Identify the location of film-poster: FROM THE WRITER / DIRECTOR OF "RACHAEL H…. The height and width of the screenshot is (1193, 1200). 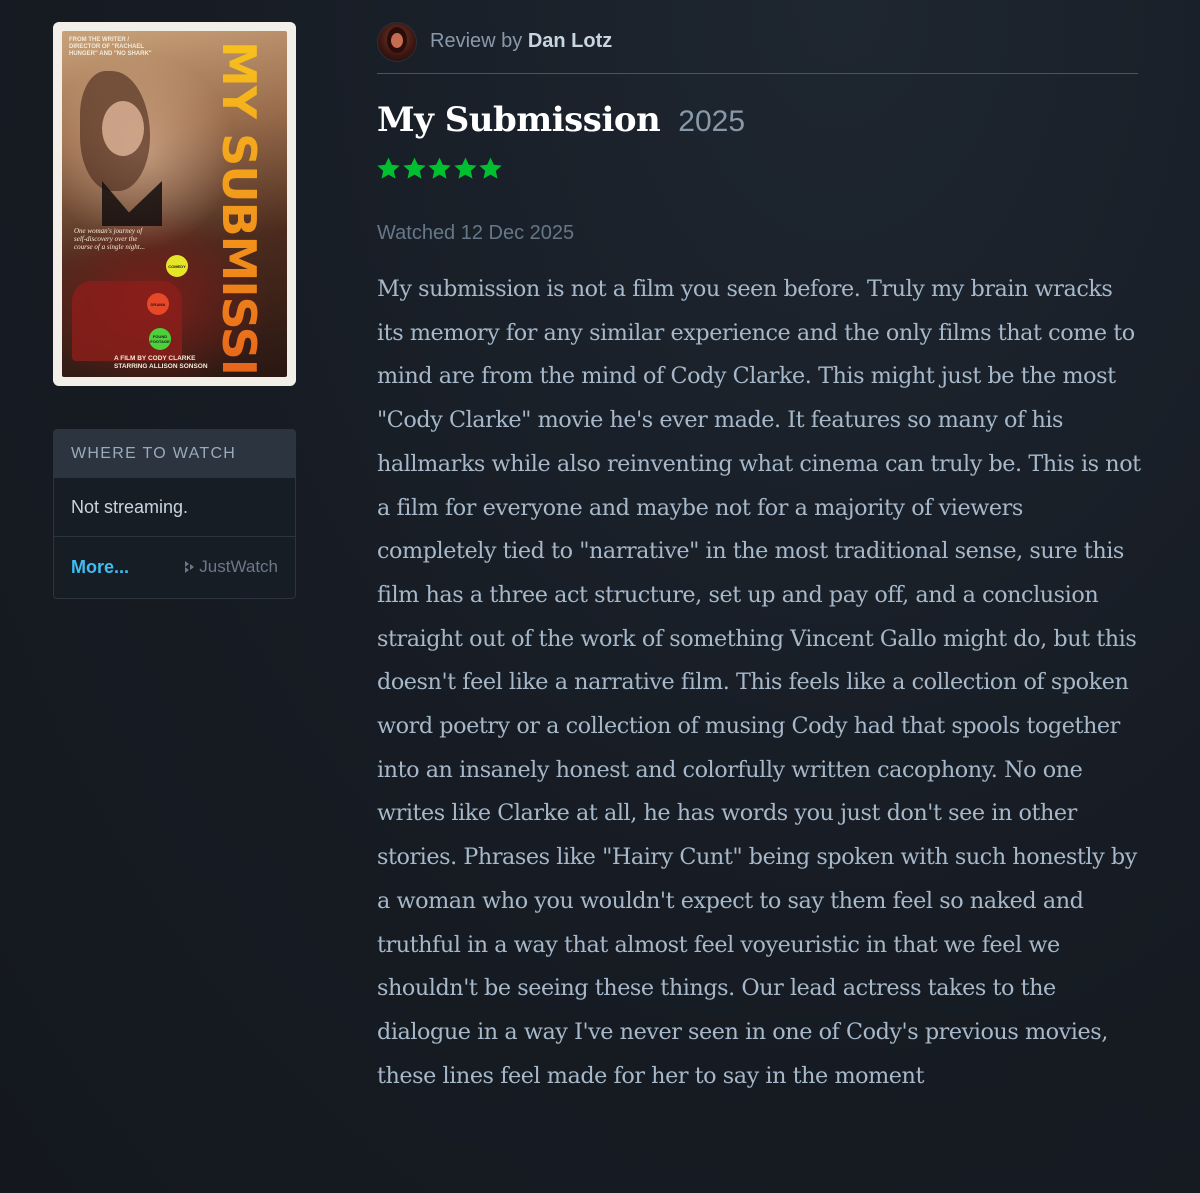
(174, 204).